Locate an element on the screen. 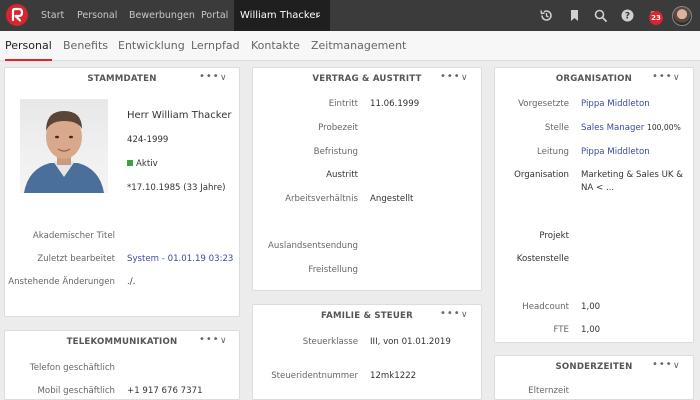  label-steuerklasse: Steuerklasse is located at coordinates (330, 342).